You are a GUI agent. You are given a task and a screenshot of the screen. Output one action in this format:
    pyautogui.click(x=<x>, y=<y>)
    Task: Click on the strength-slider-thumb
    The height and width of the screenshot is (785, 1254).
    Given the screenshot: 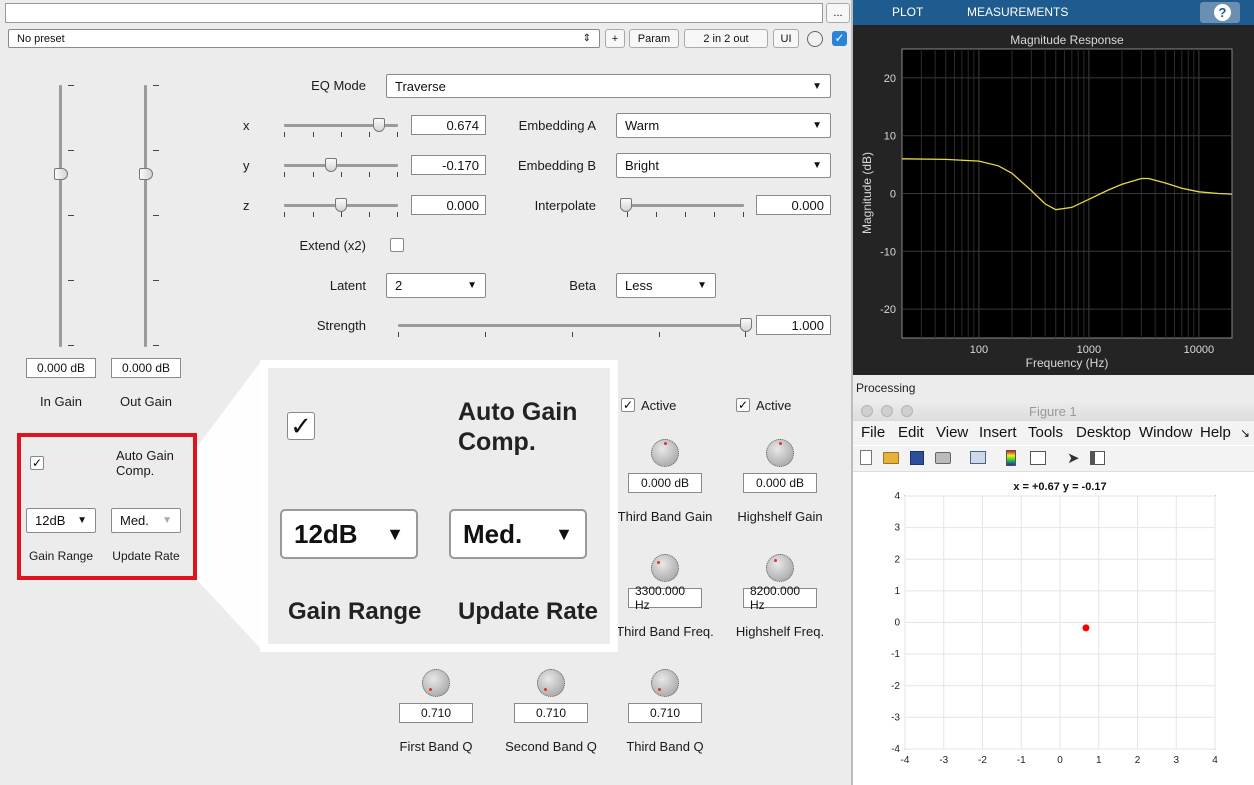 What is the action you would take?
    pyautogui.click(x=746, y=325)
    